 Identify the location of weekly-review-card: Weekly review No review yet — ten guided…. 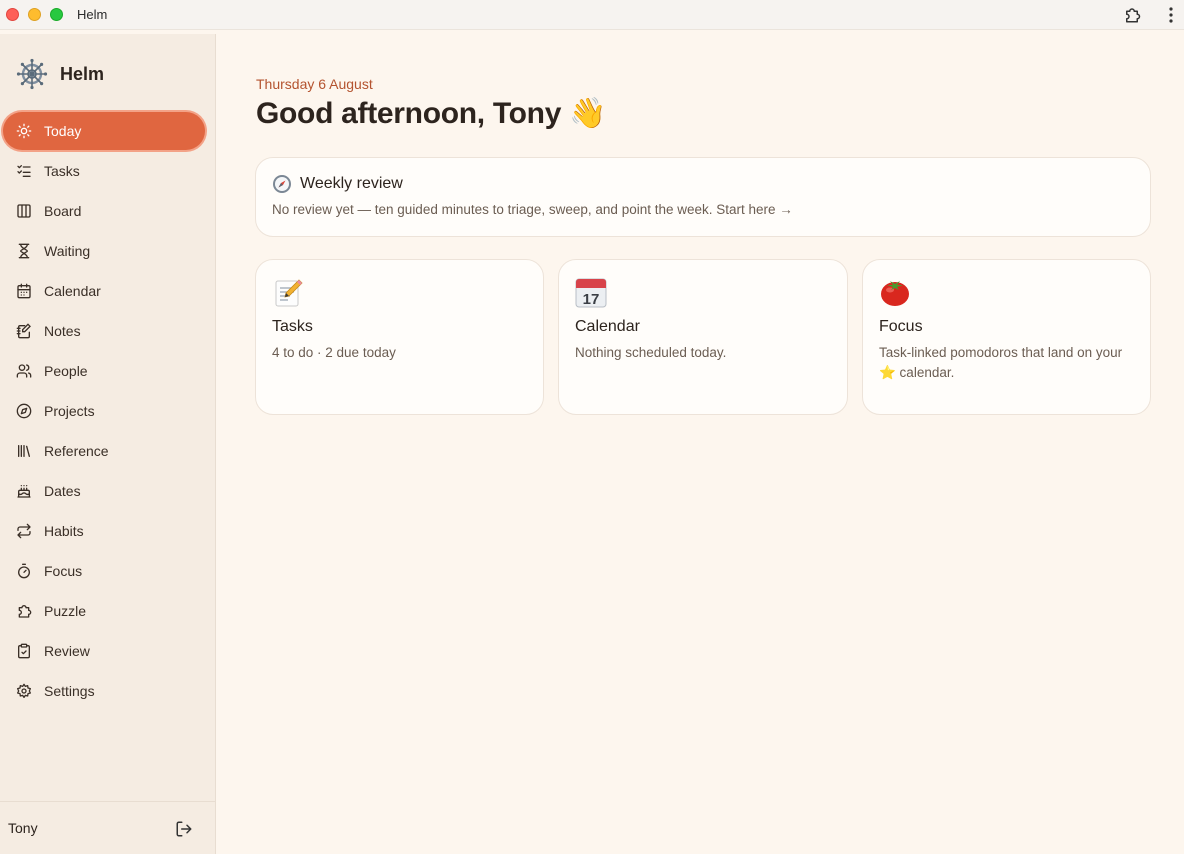
(703, 197).